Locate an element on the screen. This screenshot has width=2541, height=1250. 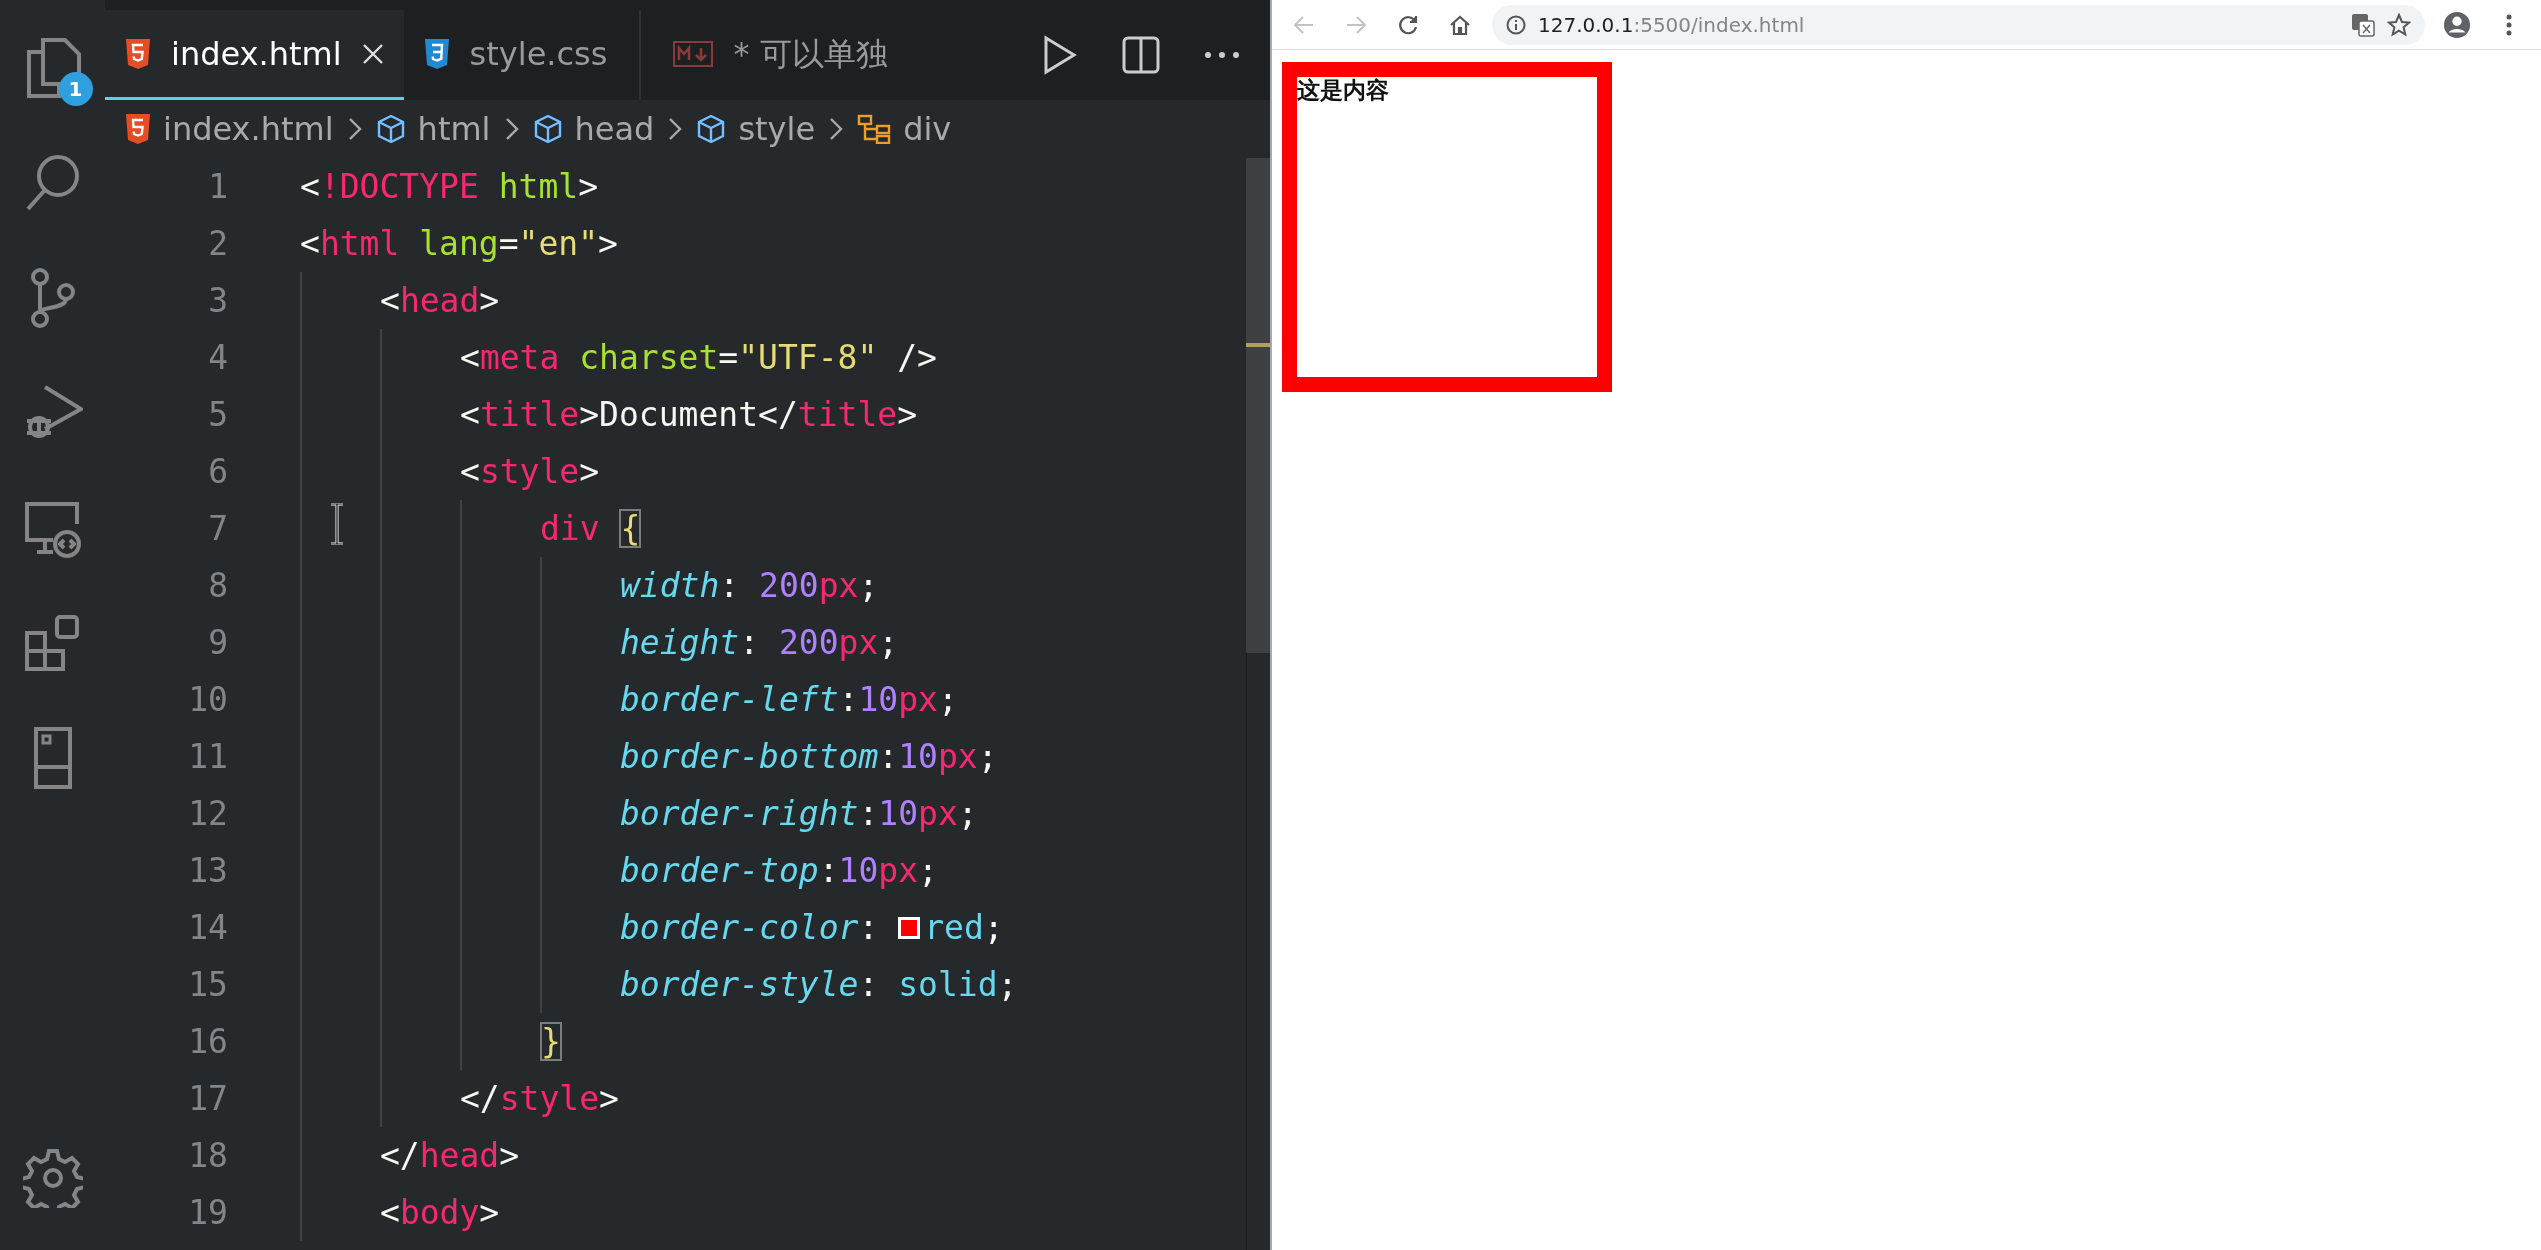
code-line: <meta charset="UTF-8" /> is located at coordinates (699, 358).